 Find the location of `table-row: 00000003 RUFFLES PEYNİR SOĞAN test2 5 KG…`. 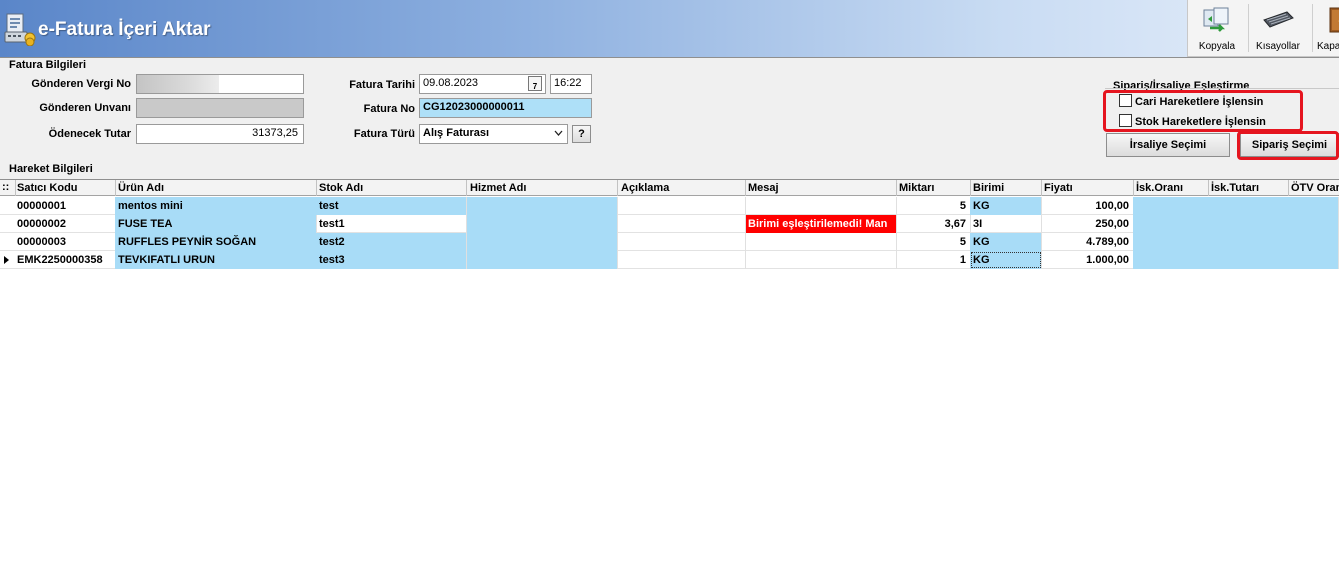

table-row: 00000003 RUFFLES PEYNİR SOĞAN test2 5 KG… is located at coordinates (669, 242).